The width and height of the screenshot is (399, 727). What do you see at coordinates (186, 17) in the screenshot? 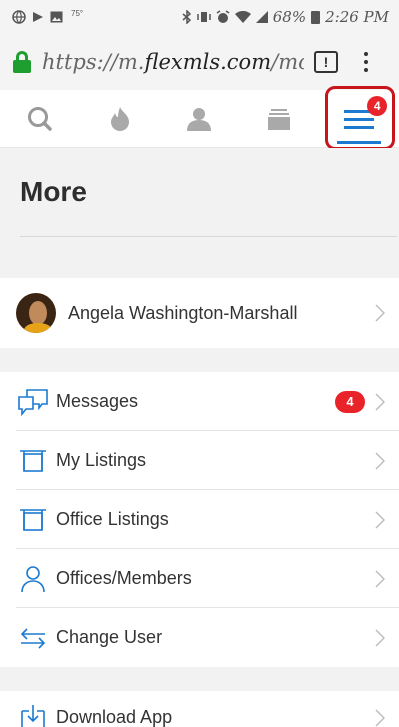
I see `bluetooth-icon` at bounding box center [186, 17].